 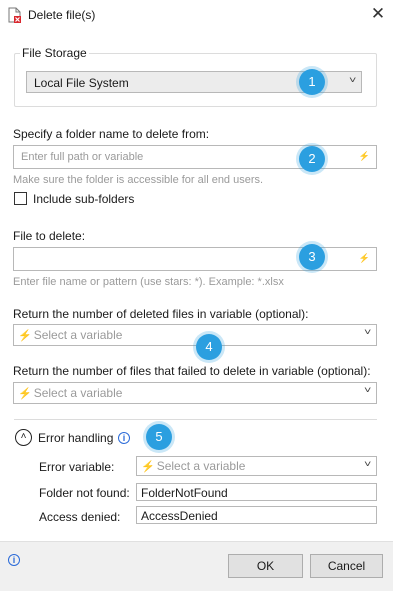 I want to click on folder-not-found-label: Folder not found:, so click(x=84, y=493).